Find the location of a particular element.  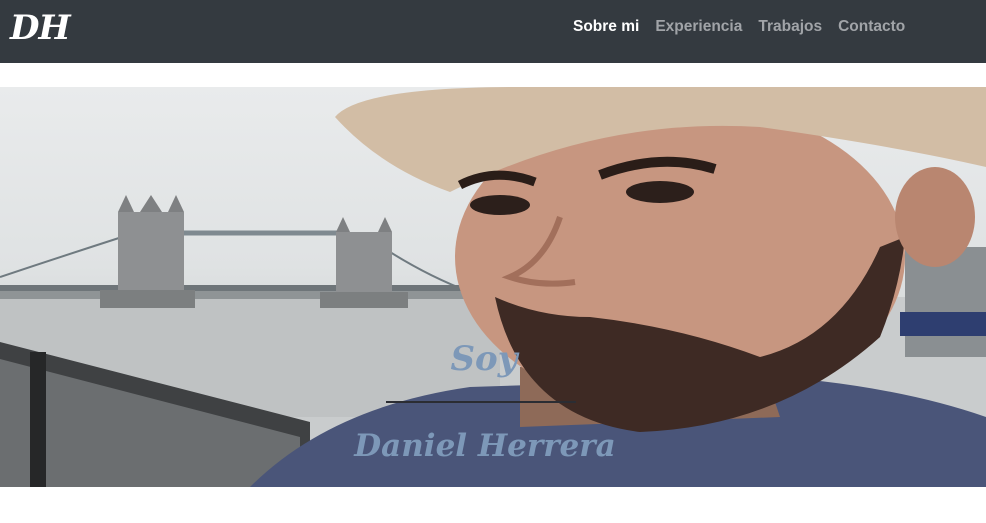

nav-menu: Sobre mi Experiencia Trabajos Contacto is located at coordinates (739, 27).